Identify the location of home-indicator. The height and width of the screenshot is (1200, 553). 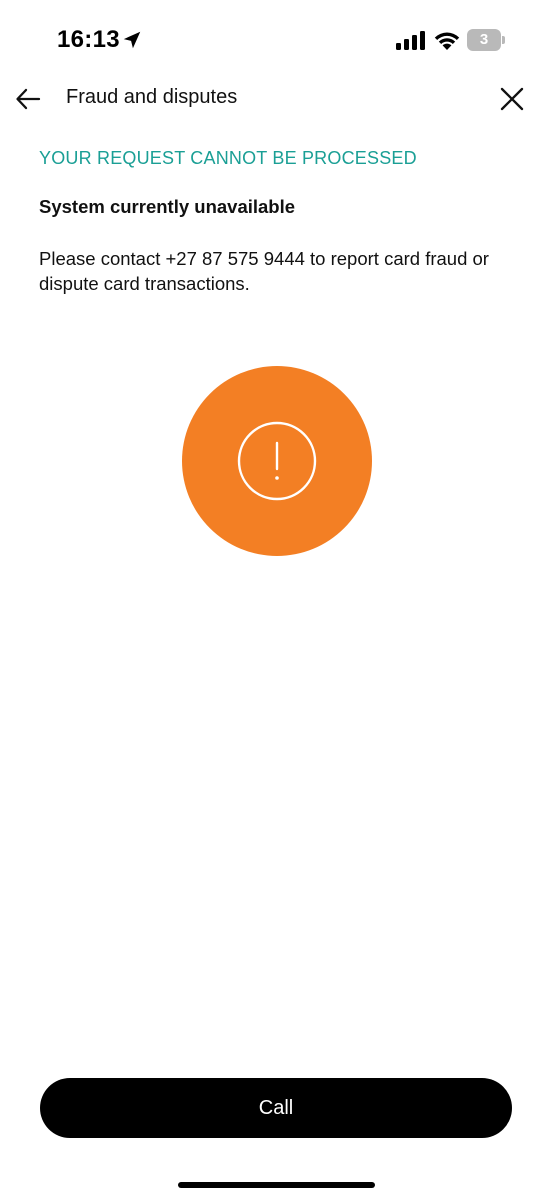
(276, 1185).